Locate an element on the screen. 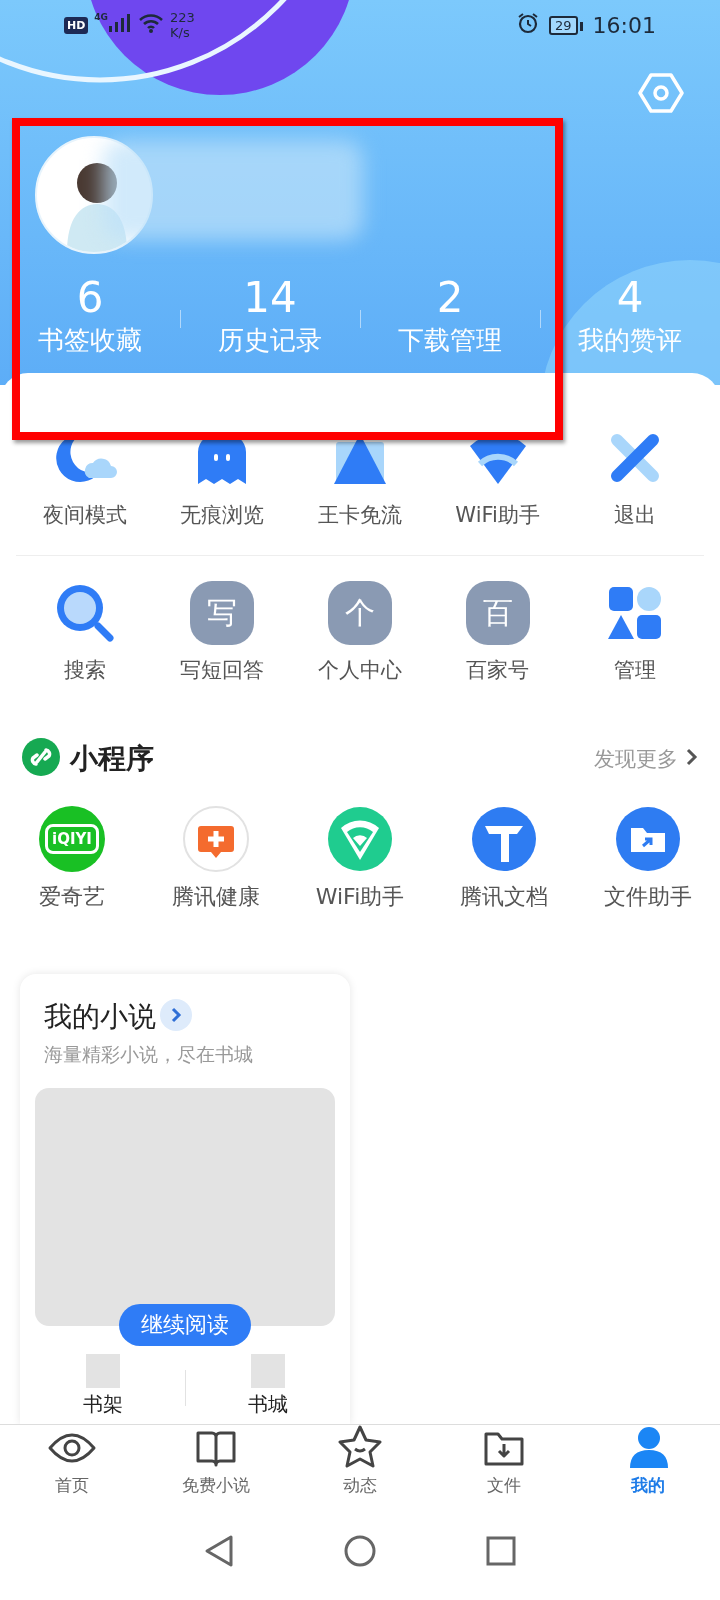  mini-program-label: 文件助手 is located at coordinates (648, 897).